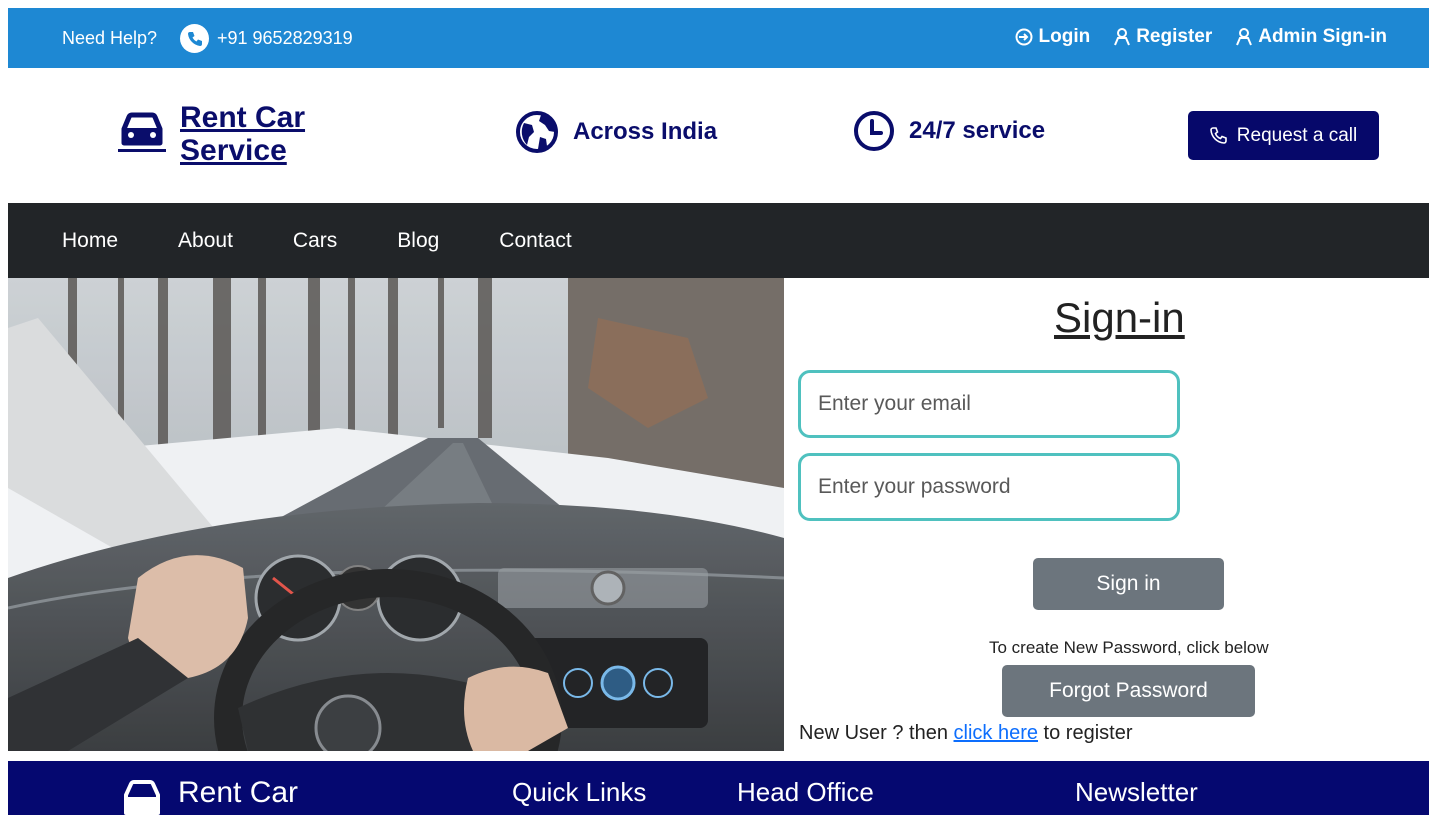 The width and height of the screenshot is (1429, 815). I want to click on brand-name-line1: Rent Car, so click(243, 117).